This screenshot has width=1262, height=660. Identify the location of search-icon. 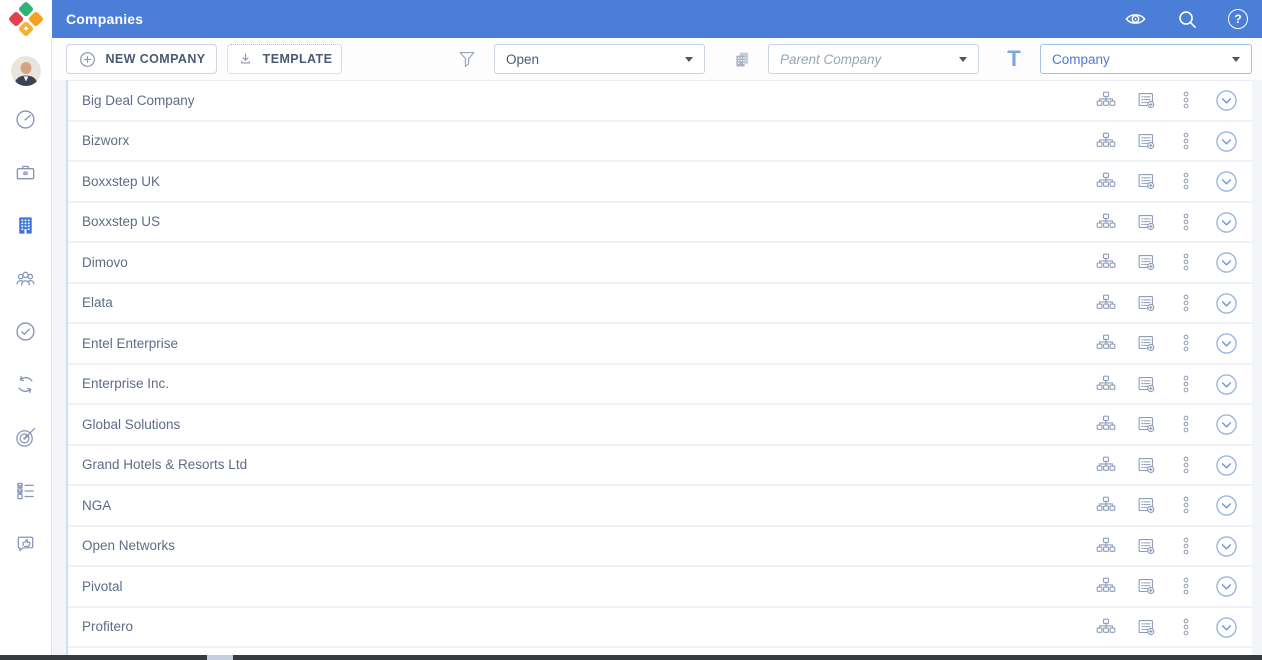
(1187, 19).